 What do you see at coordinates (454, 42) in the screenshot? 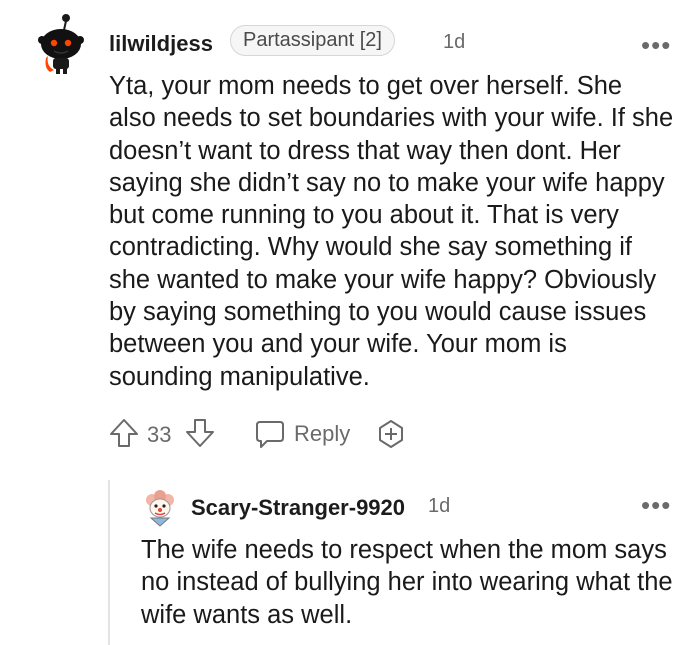
I see `comment-timestamp: 1d` at bounding box center [454, 42].